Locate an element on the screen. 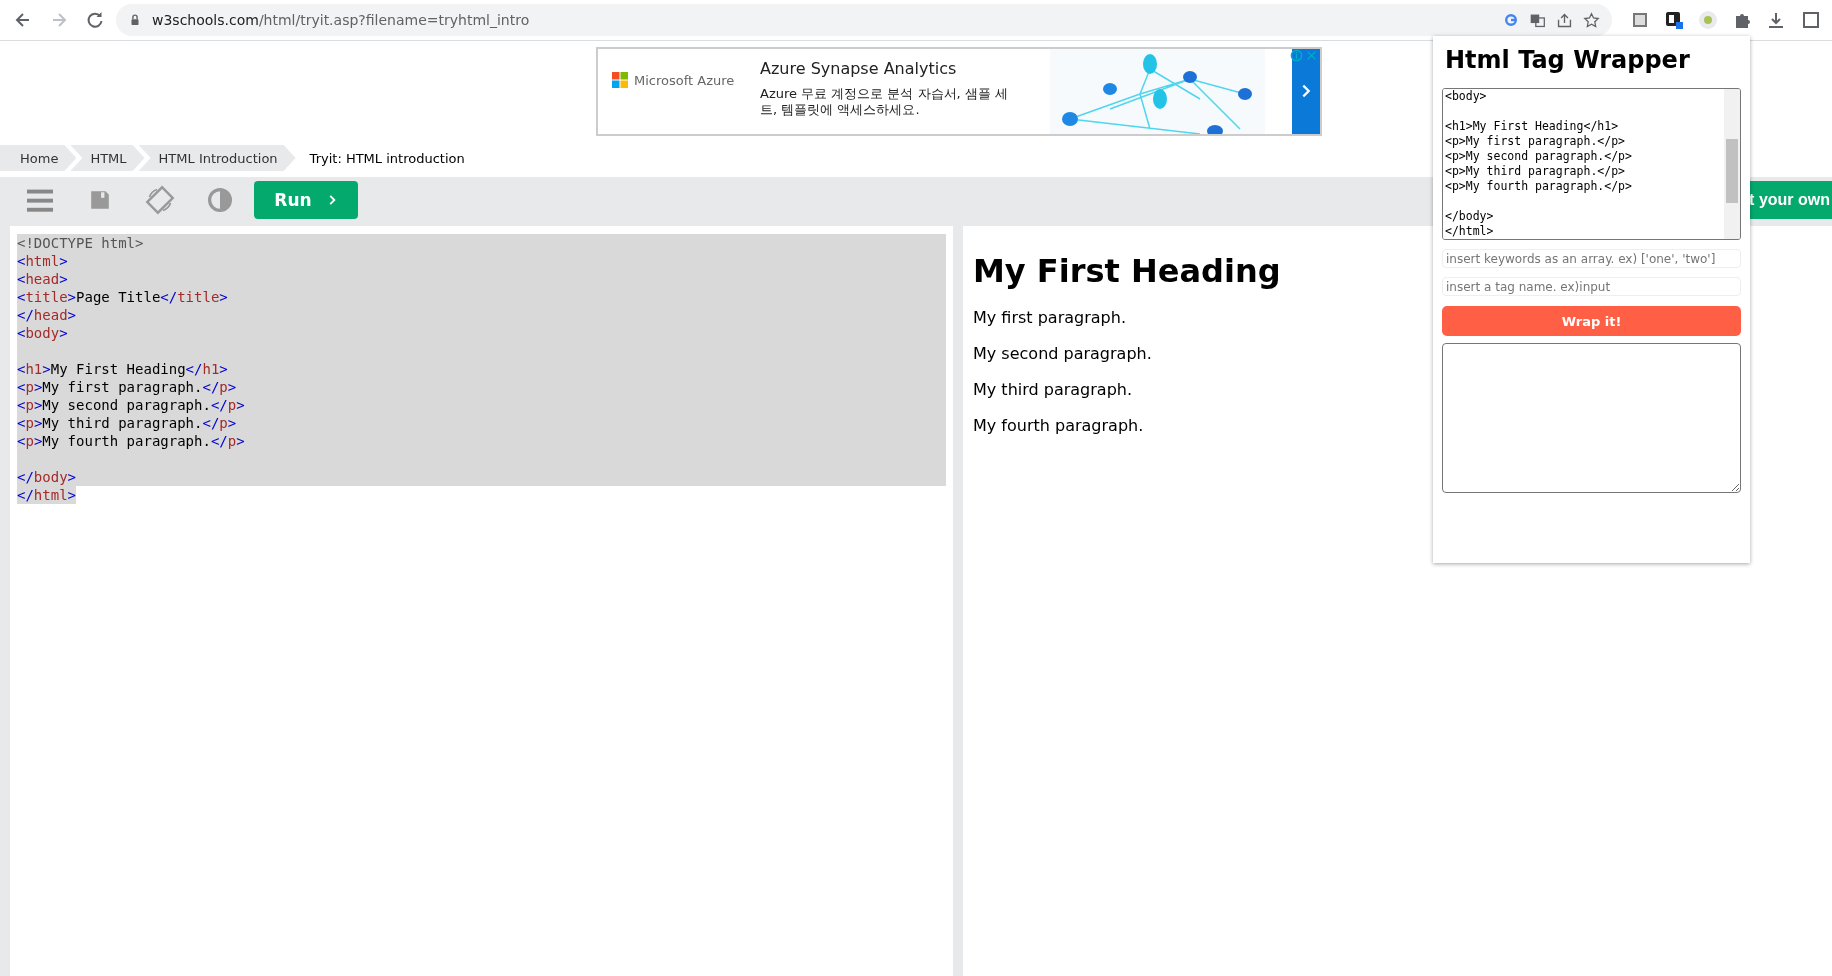 The height and width of the screenshot is (976, 1832). share-icon is located at coordinates (1564, 20).